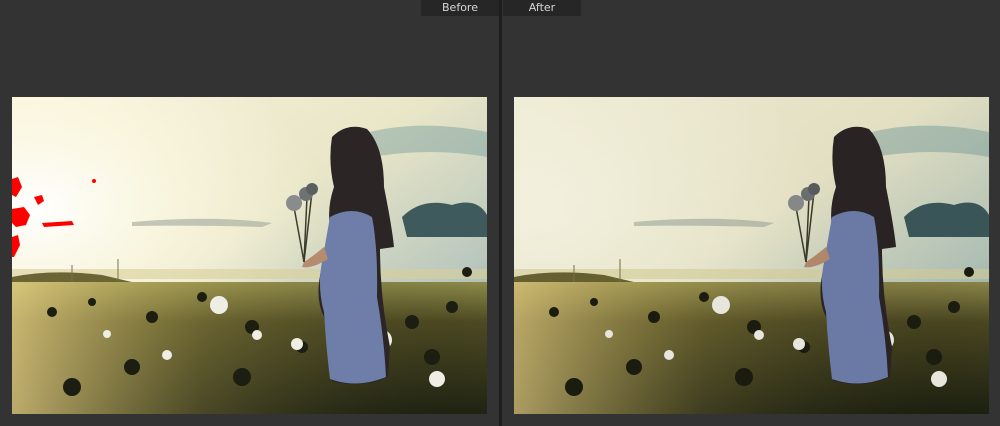 This screenshot has height=426, width=1000. I want to click on before-label: Before, so click(460, 8).